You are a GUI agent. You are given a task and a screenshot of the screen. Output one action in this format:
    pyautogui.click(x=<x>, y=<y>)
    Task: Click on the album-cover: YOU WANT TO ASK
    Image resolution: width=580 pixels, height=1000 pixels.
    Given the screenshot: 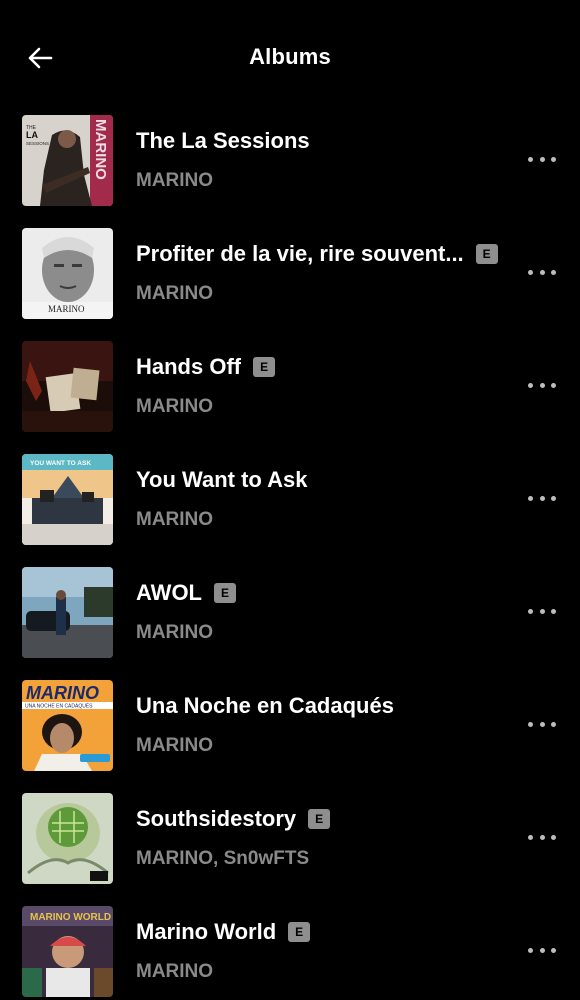 What is the action you would take?
    pyautogui.click(x=67, y=499)
    